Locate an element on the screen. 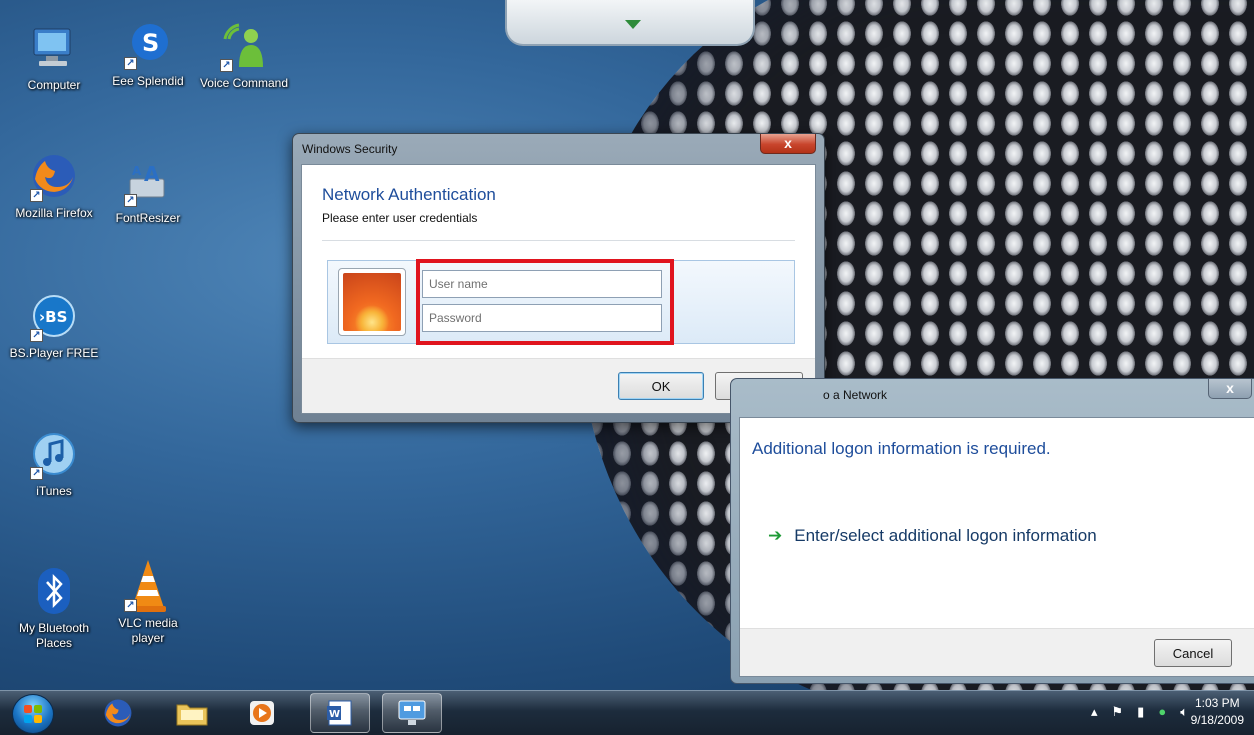  user-picture is located at coordinates (372, 302).